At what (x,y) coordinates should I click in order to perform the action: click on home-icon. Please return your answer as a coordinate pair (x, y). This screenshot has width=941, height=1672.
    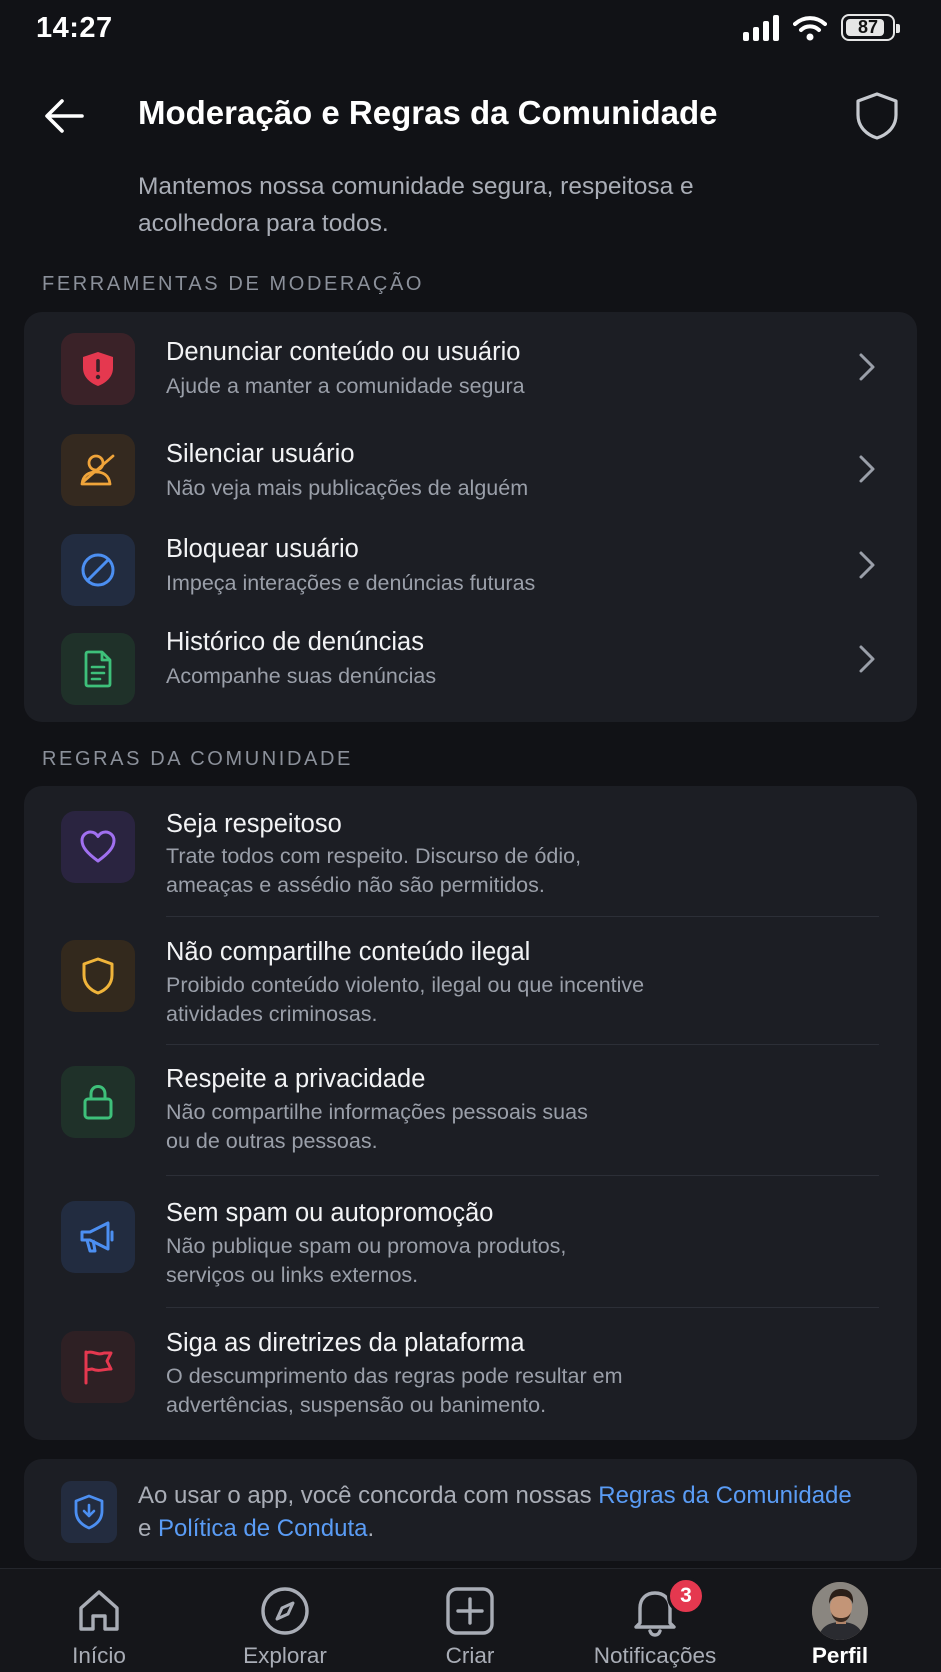
    Looking at the image, I should click on (99, 1611).